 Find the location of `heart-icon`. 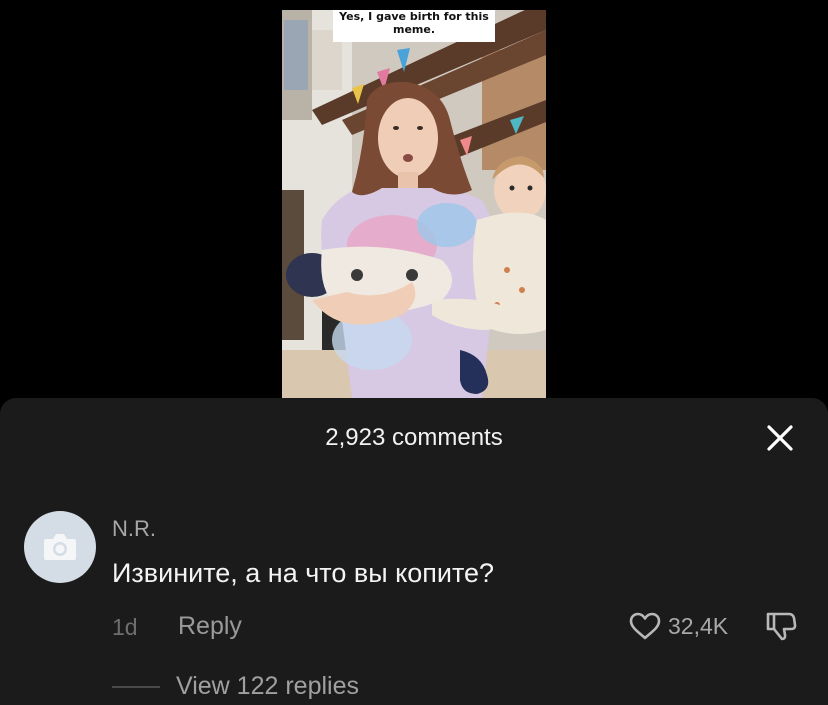

heart-icon is located at coordinates (645, 626).